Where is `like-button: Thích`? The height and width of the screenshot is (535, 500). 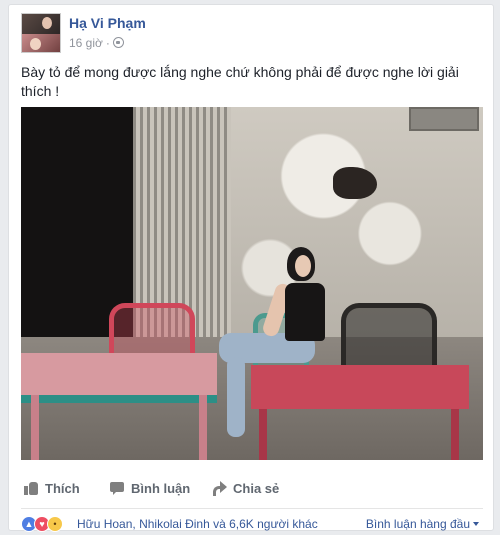
like-button: Thích is located at coordinates (51, 488).